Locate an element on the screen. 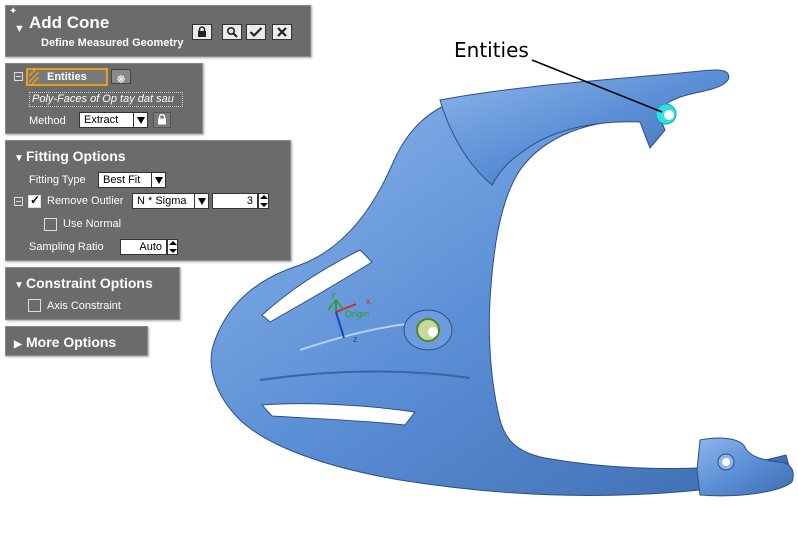 This screenshot has width=798, height=538. entities-selector-button: Entities is located at coordinates (67, 77).